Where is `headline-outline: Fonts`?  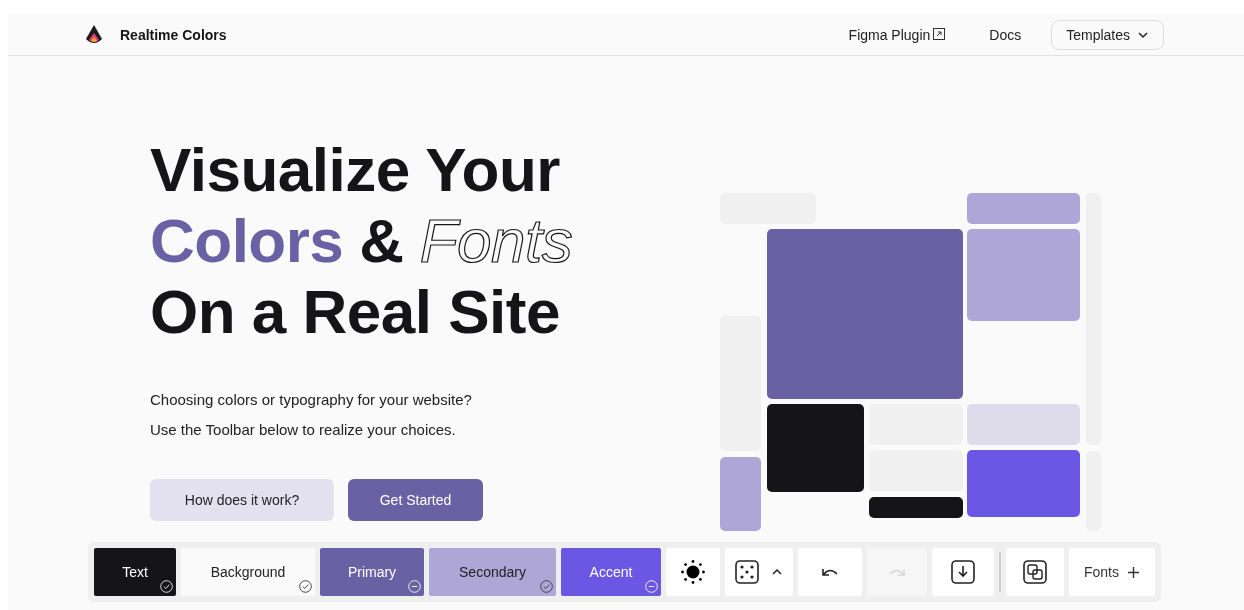
headline-outline: Fonts is located at coordinates (496, 240).